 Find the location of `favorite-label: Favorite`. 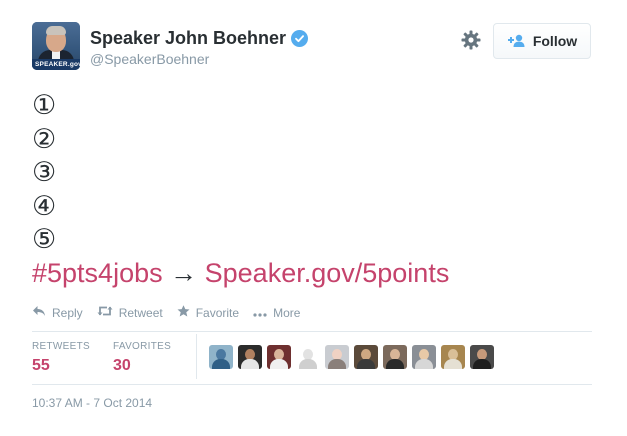

favorite-label: Favorite is located at coordinates (217, 312).